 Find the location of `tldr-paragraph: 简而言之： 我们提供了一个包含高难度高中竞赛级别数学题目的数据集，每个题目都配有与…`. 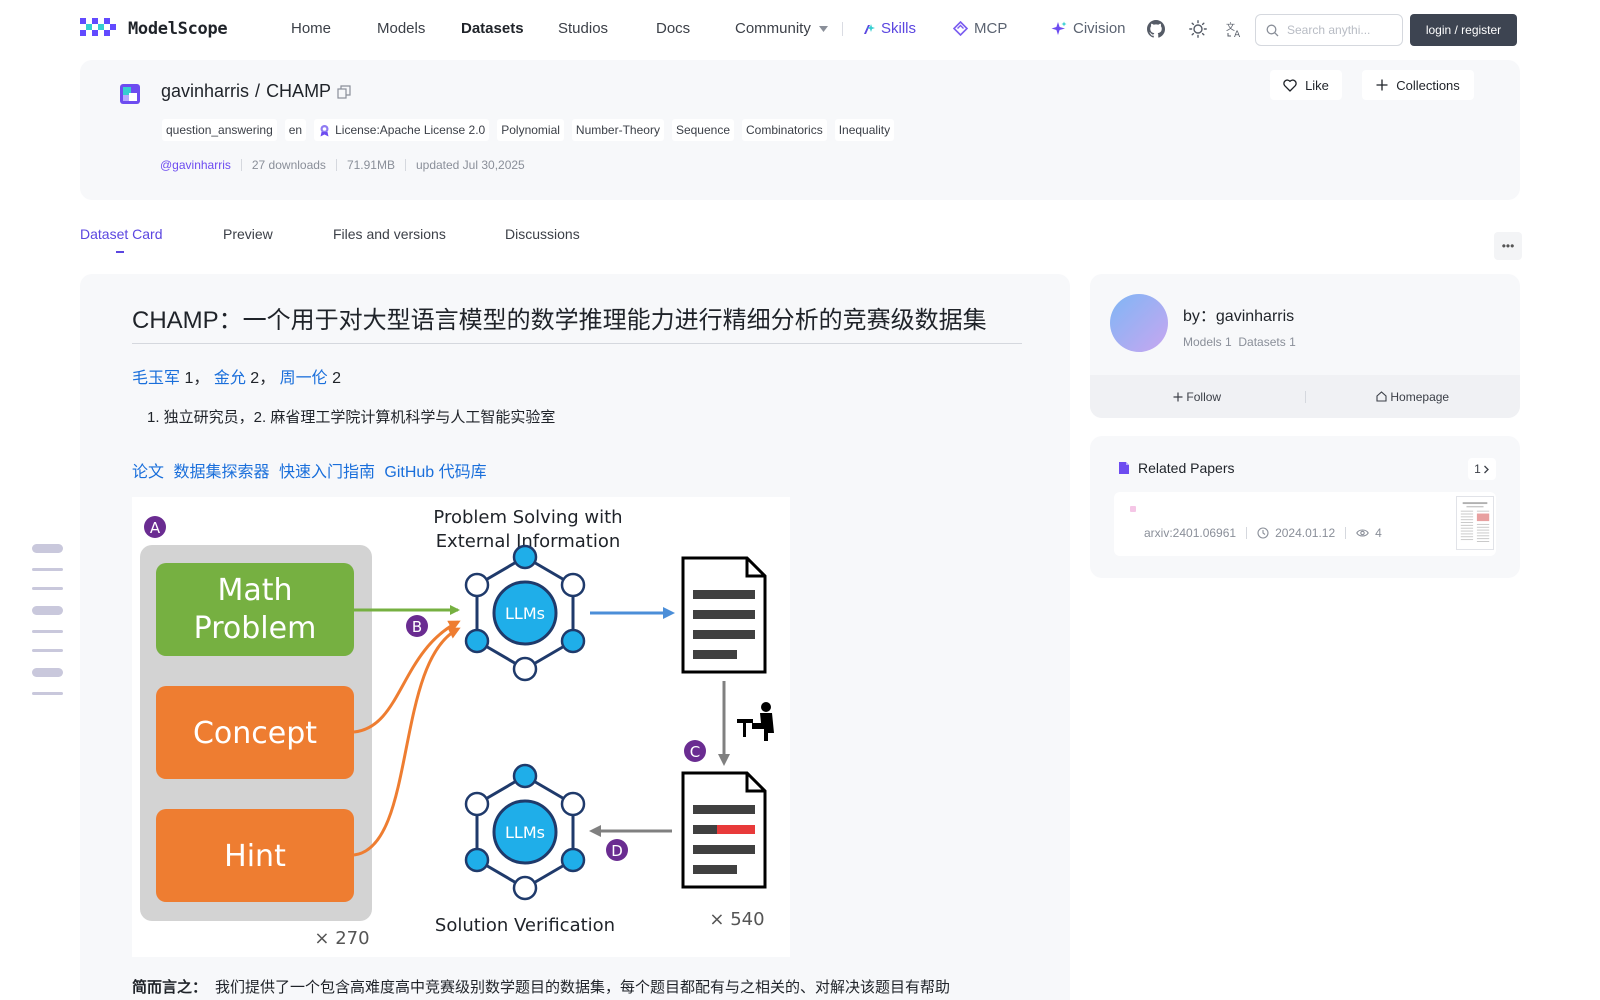

tldr-paragraph: 简而言之： 我们提供了一个包含高难度高中竞赛级别数学题目的数据集，每个题目都配有与… is located at coordinates (541, 986).